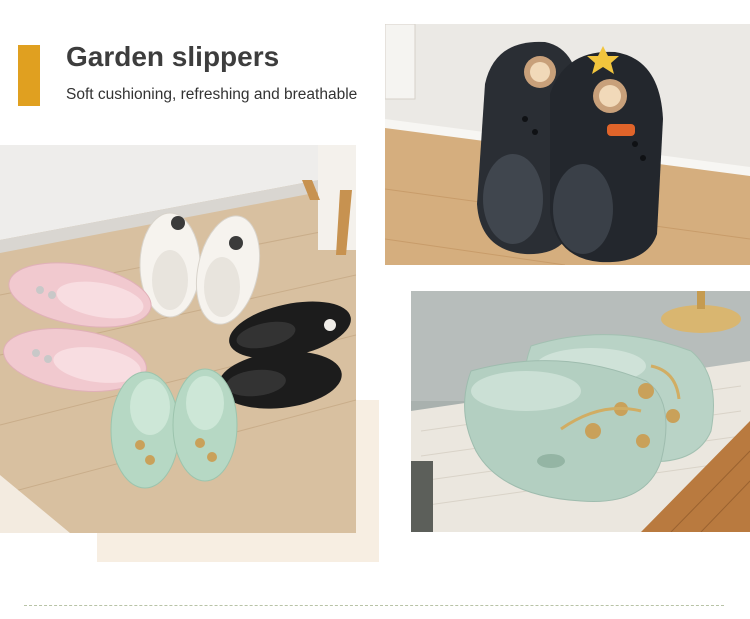 The width and height of the screenshot is (750, 619). What do you see at coordinates (29, 75) in the screenshot?
I see `accent-bar` at bounding box center [29, 75].